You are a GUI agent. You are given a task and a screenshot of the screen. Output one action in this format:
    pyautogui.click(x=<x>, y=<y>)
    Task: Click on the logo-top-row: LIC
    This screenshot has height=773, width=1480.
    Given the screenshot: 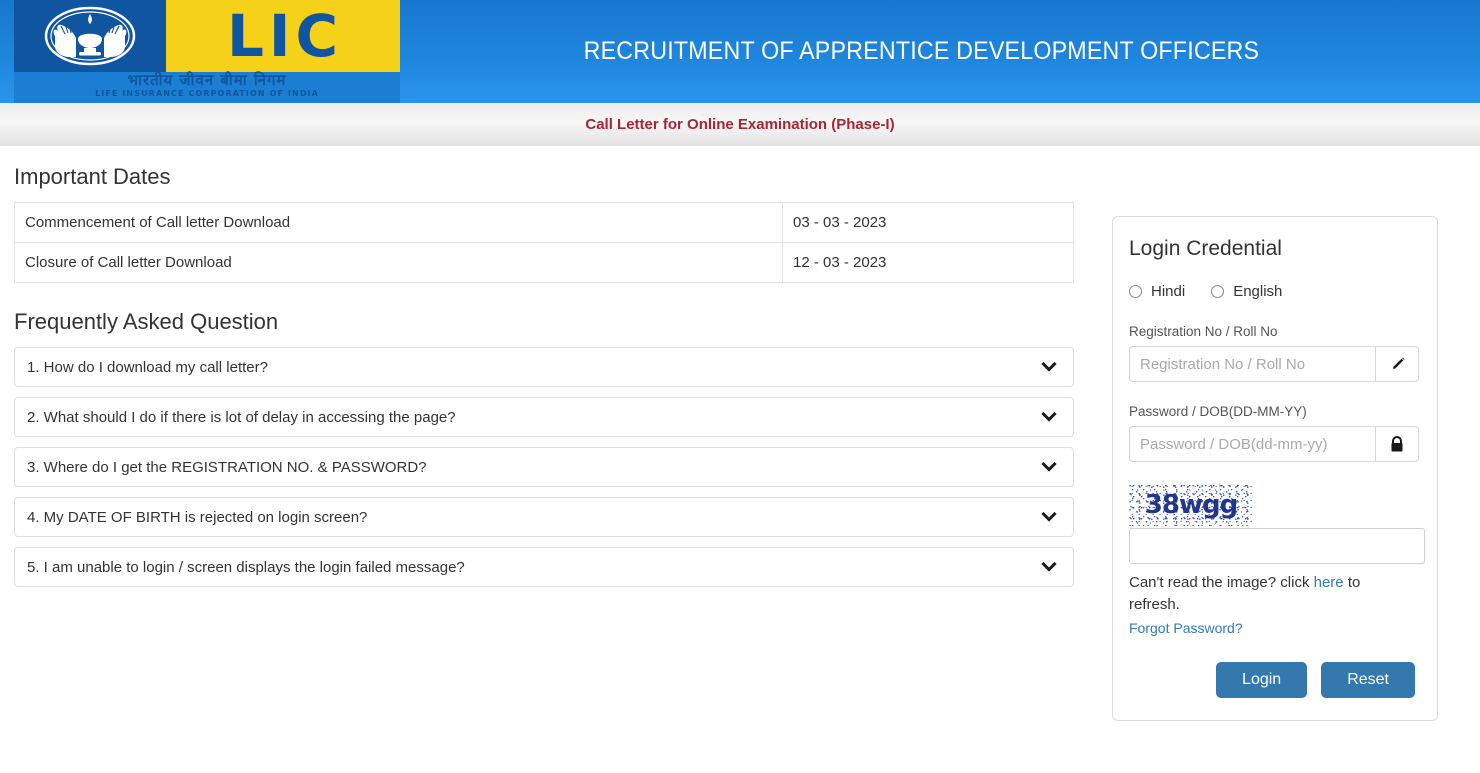 What is the action you would take?
    pyautogui.click(x=207, y=36)
    